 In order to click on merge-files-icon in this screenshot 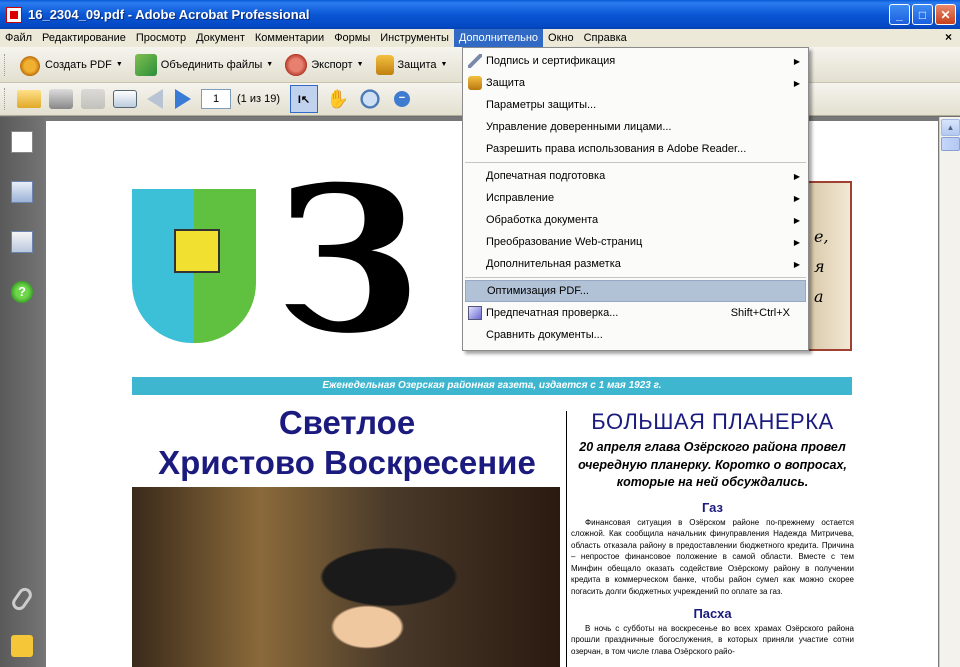, I will do `click(145, 64)`.